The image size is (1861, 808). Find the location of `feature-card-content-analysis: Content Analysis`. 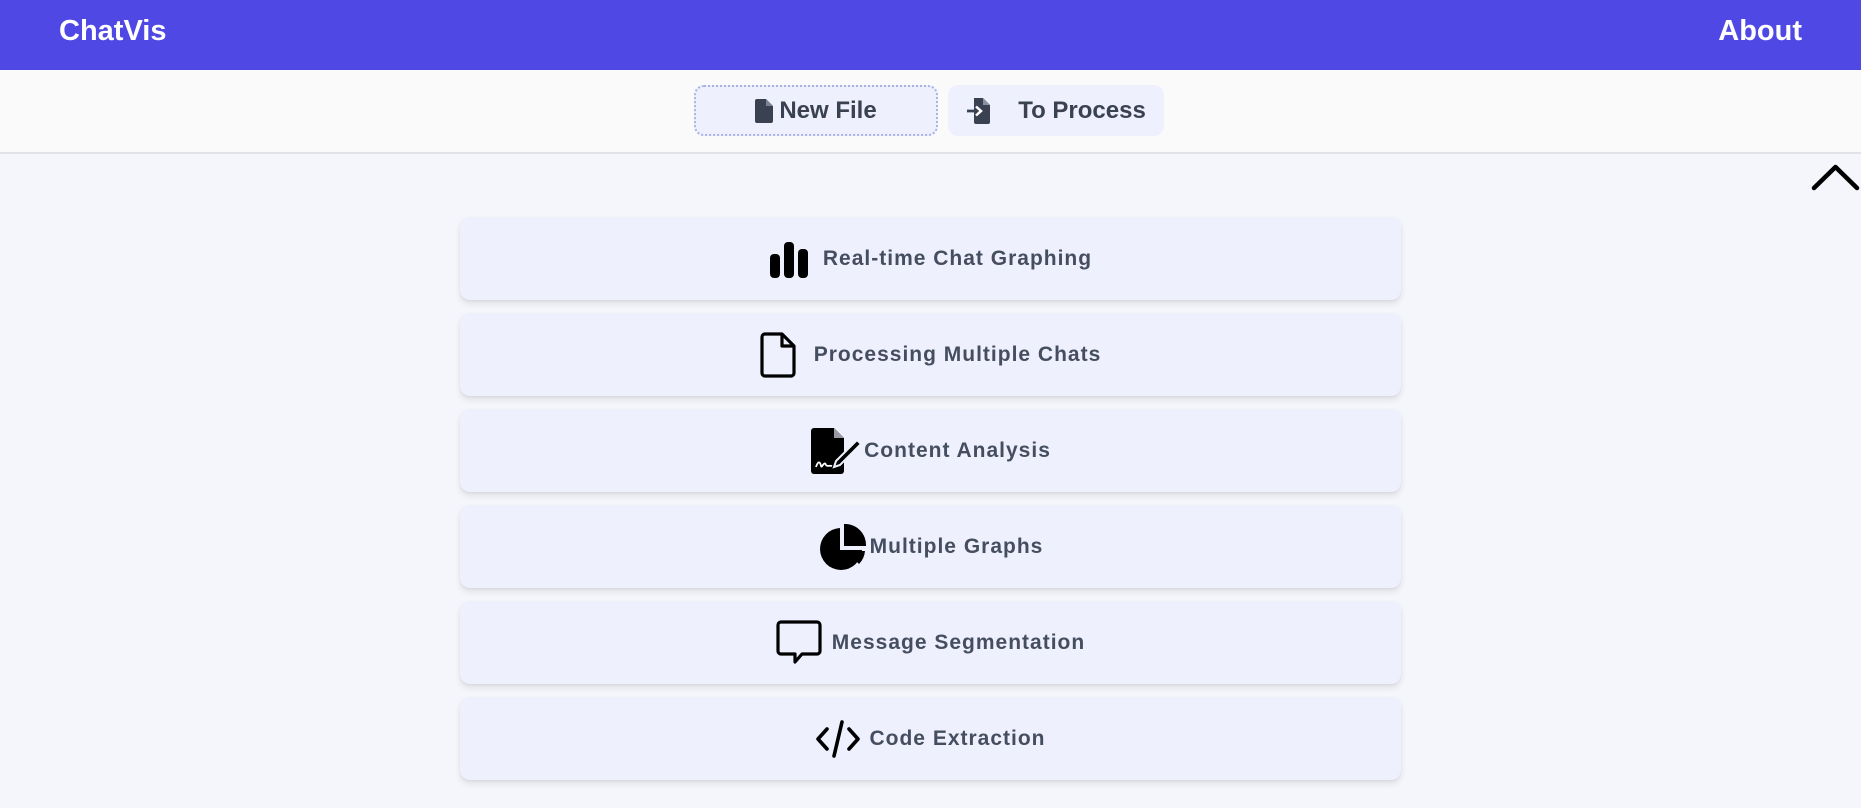

feature-card-content-analysis: Content Analysis is located at coordinates (930, 450).